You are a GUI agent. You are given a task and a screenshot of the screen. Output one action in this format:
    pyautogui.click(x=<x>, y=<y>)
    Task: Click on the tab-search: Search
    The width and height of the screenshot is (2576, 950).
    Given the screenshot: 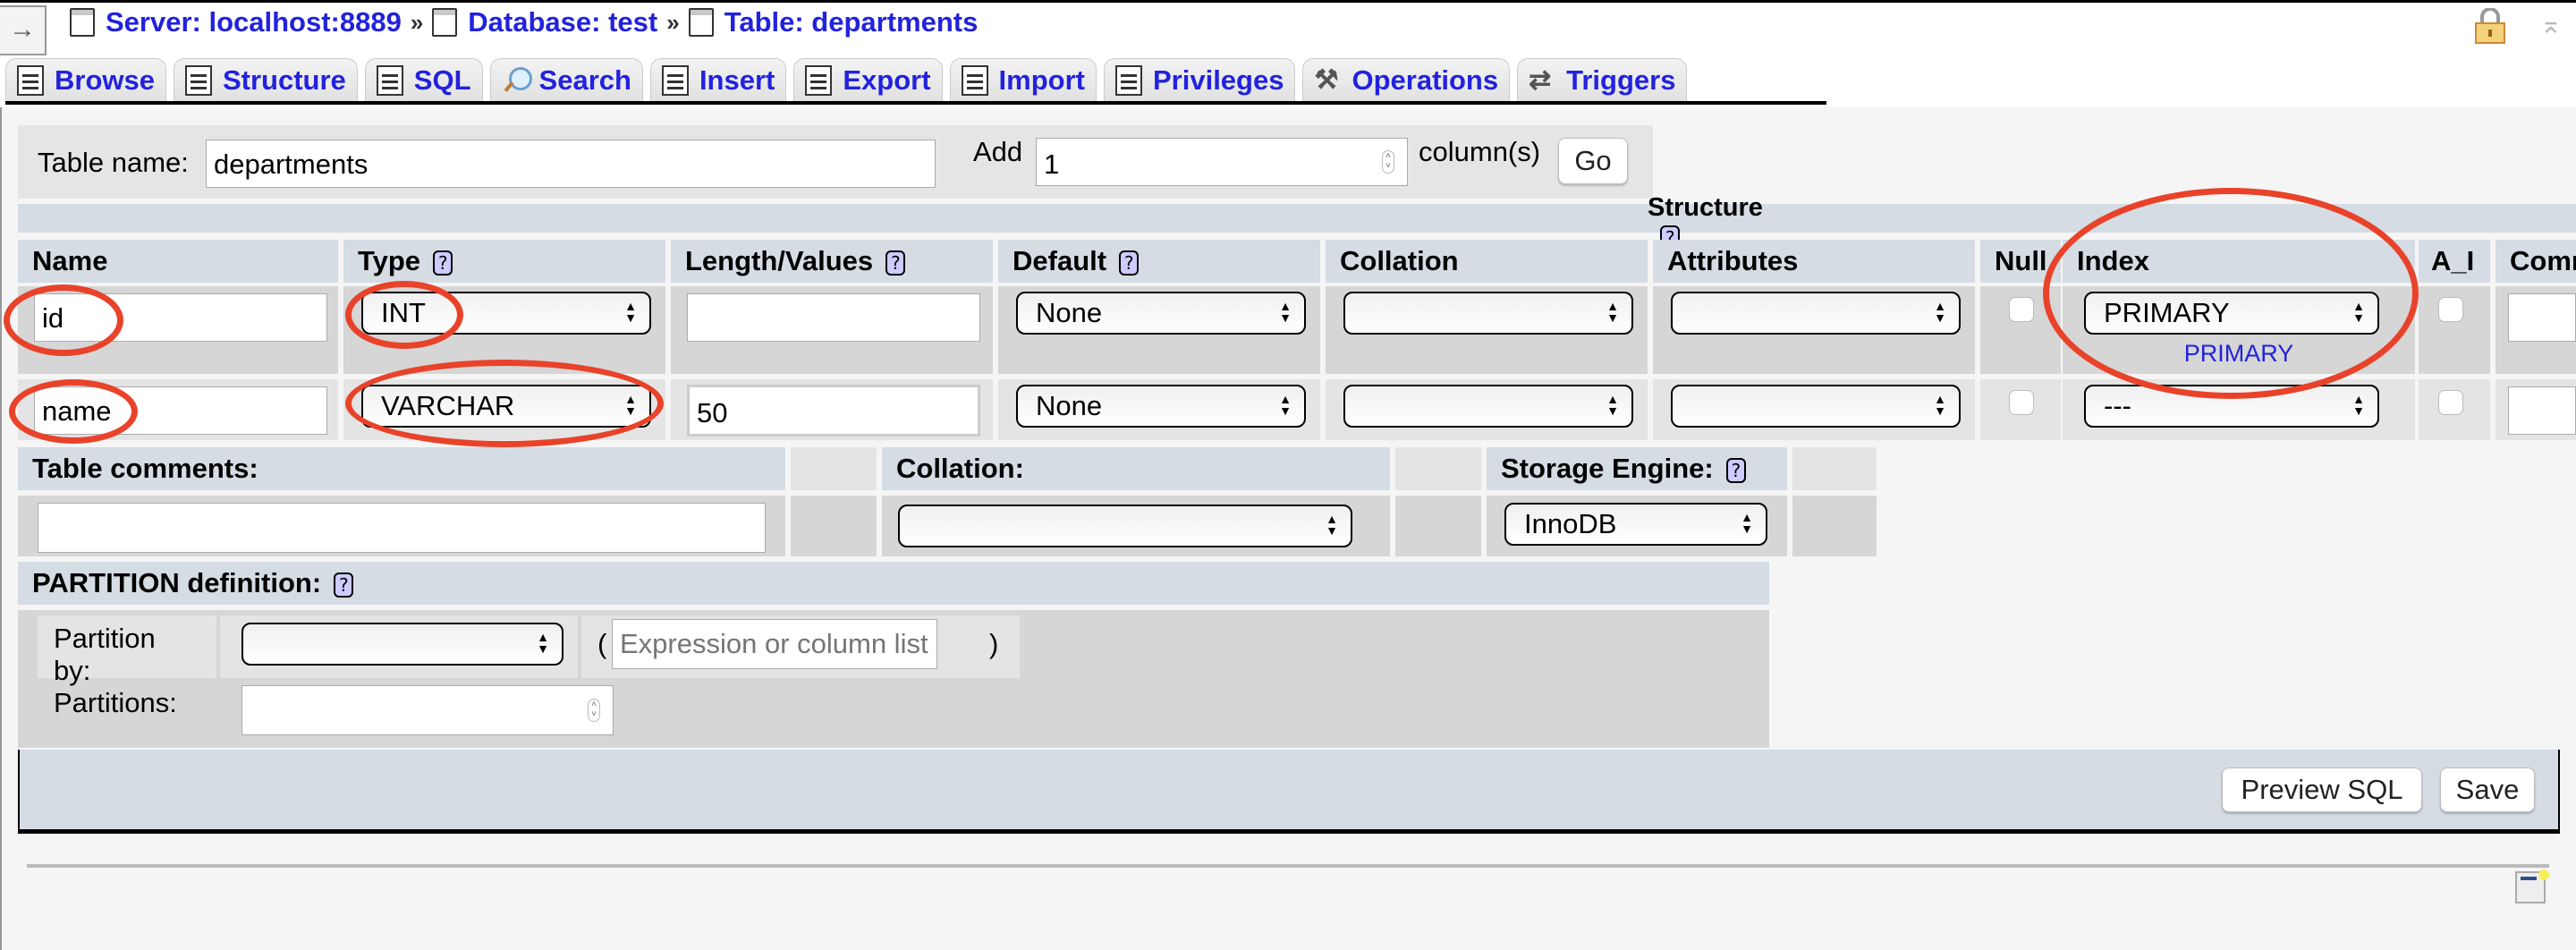 What is the action you would take?
    pyautogui.click(x=566, y=79)
    